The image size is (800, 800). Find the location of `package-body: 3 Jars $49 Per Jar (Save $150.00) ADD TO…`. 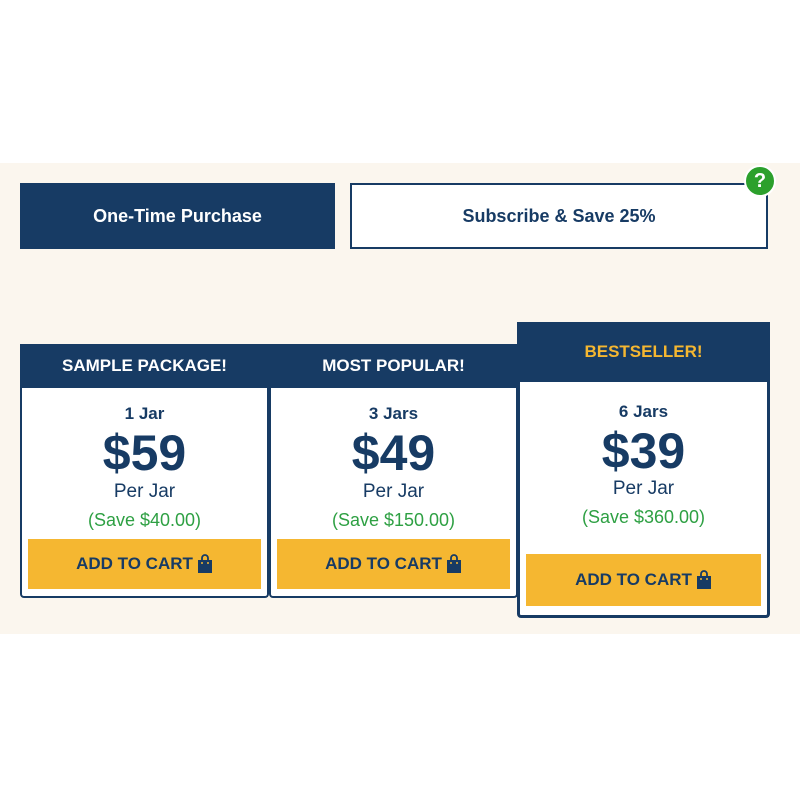

package-body: 3 Jars $49 Per Jar (Save $150.00) ADD TO… is located at coordinates (393, 493).